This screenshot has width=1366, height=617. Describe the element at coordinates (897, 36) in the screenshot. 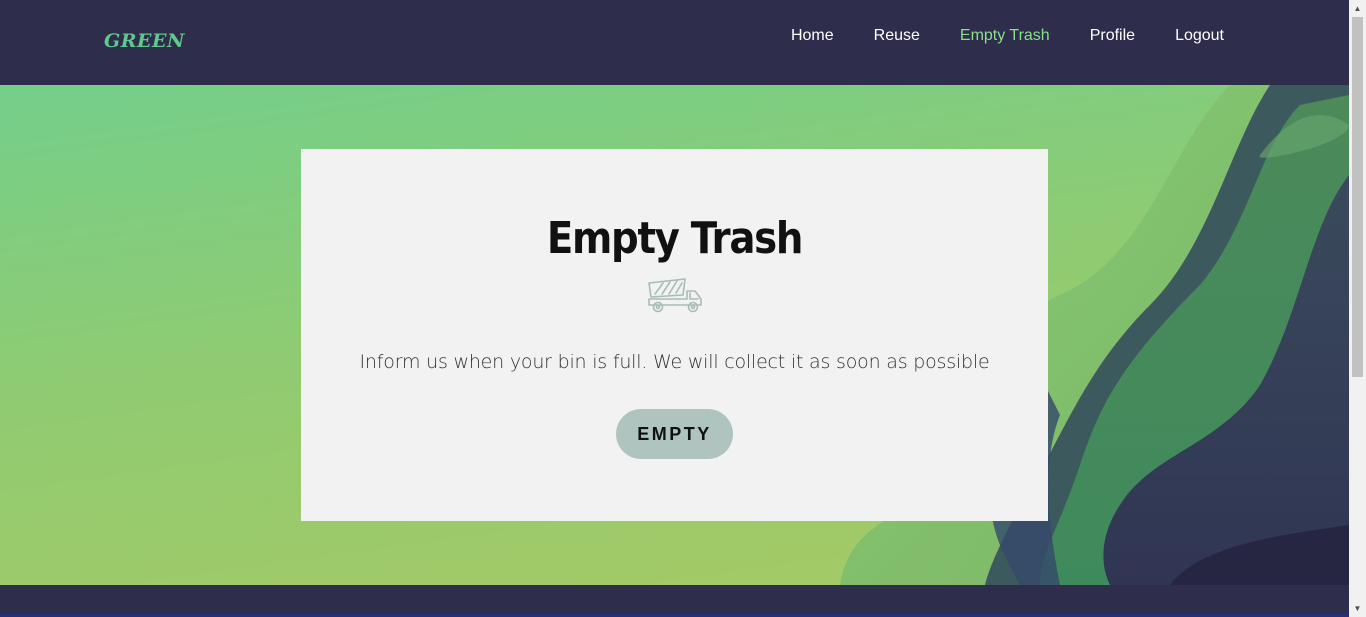

I see `nav-reuse-link: Reuse` at that location.